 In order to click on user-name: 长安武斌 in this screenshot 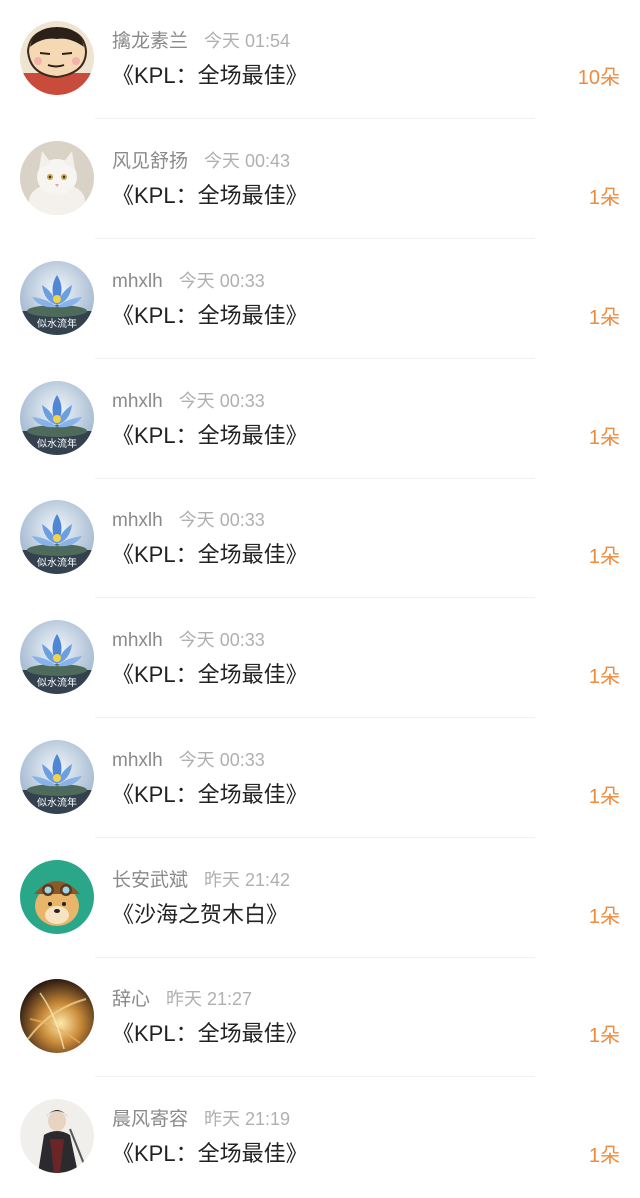, I will do `click(150, 880)`.